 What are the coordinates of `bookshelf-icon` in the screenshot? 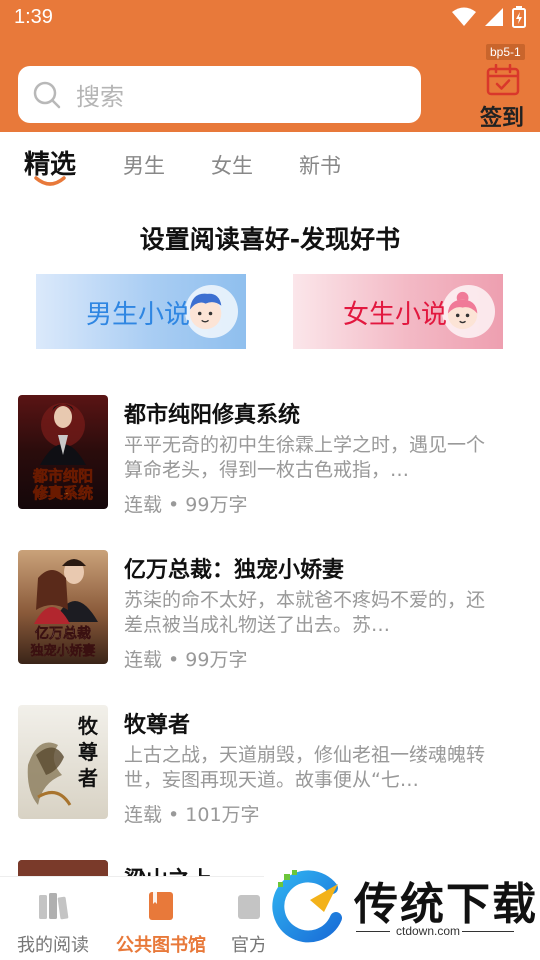 It's located at (54, 906).